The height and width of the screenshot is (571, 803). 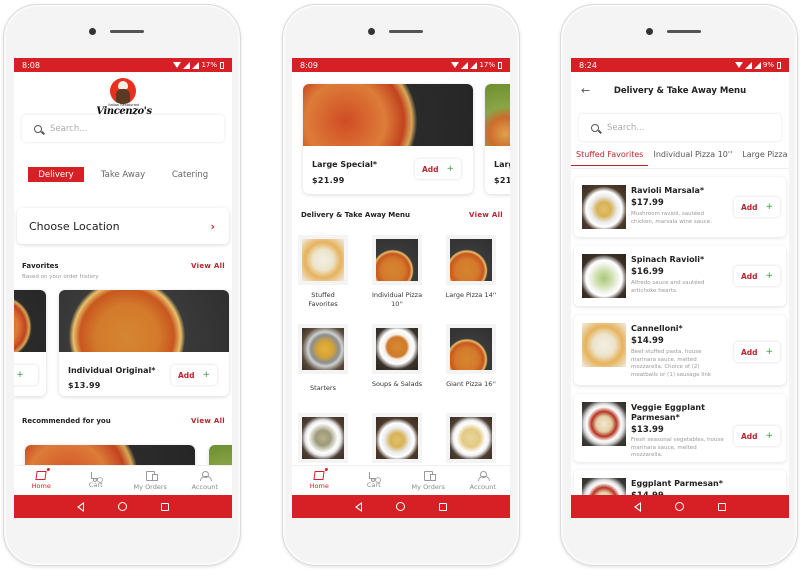 I want to click on battery-percent: 17%, so click(x=209, y=65).